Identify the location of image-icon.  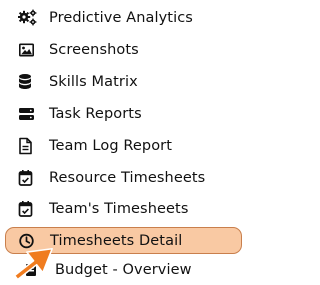
(29, 50).